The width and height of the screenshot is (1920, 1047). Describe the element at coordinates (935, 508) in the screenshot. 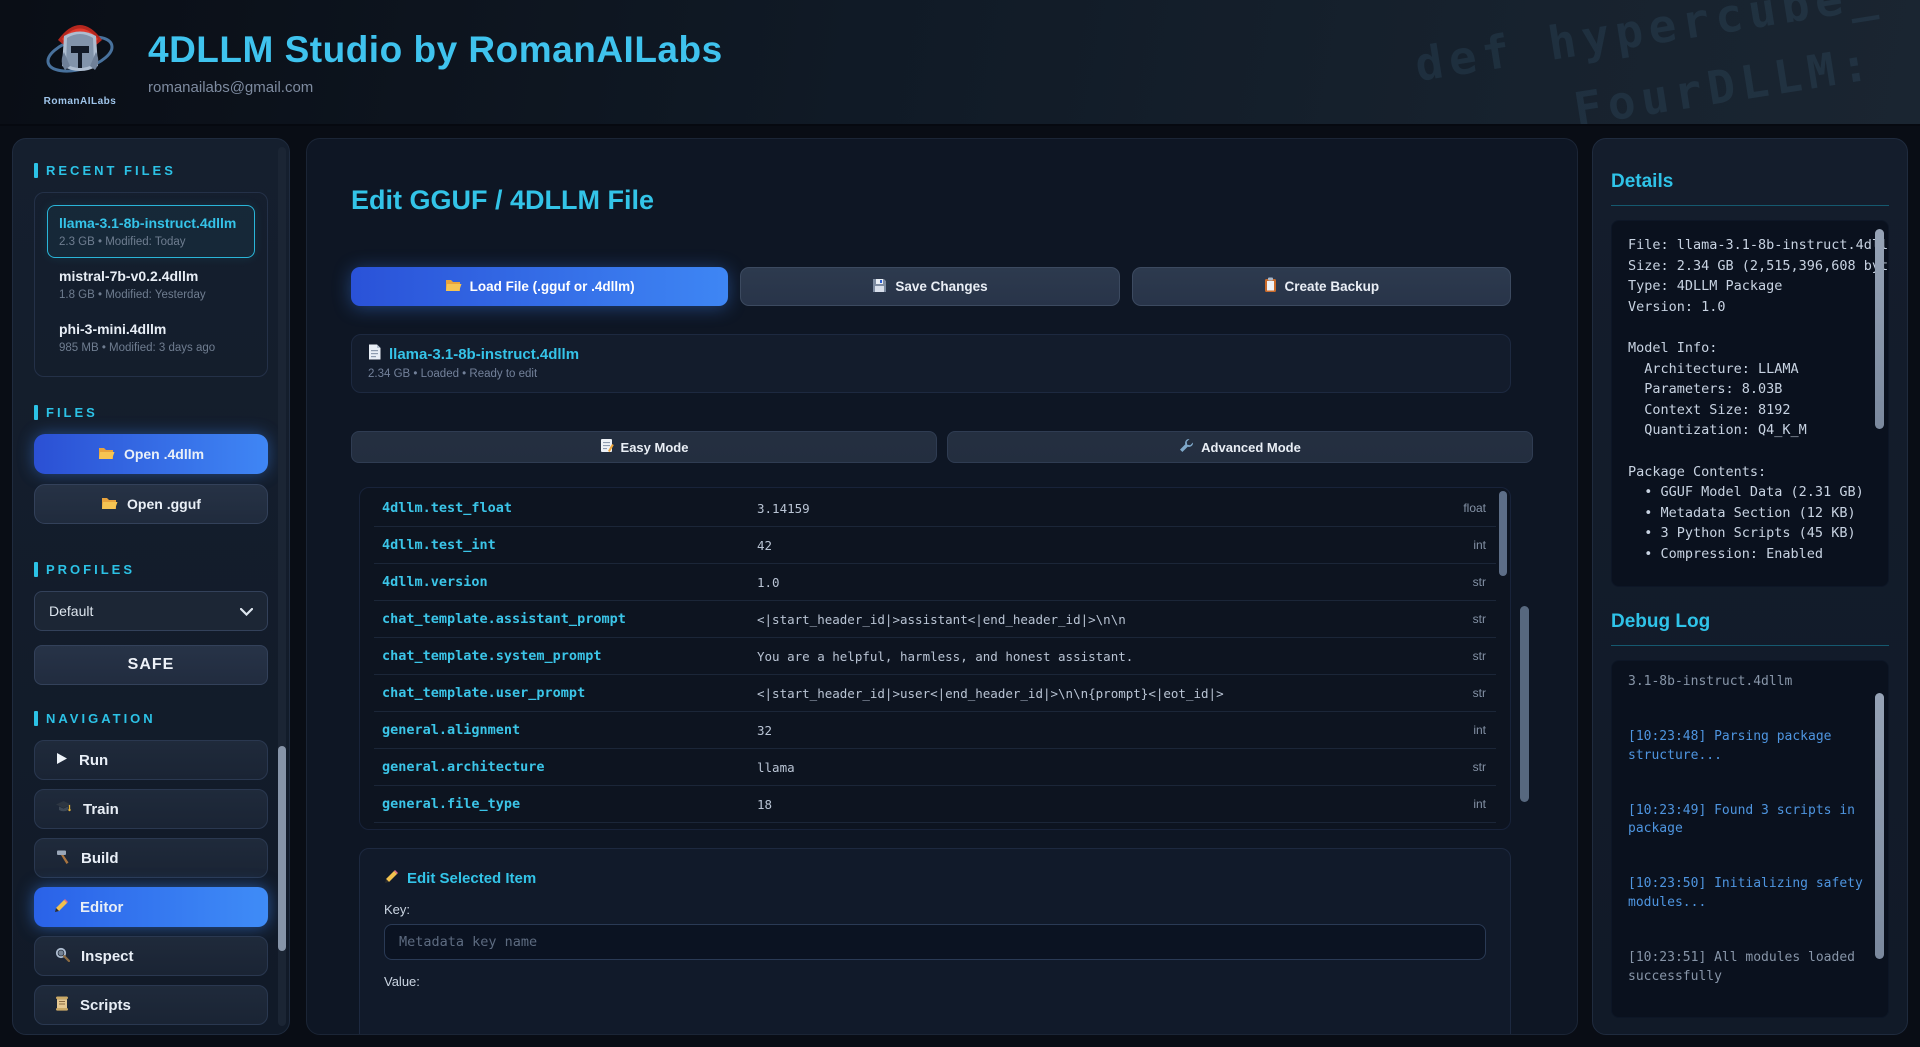

I see `metadata-row: 4dllm.test_float 3.14159 float` at that location.